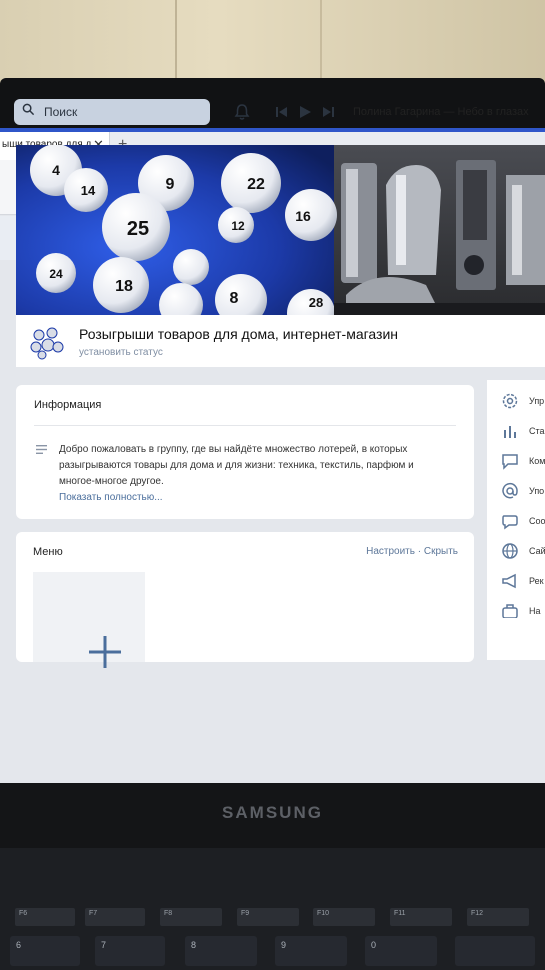  What do you see at coordinates (45, 951) in the screenshot?
I see `keyboard-key: 6` at bounding box center [45, 951].